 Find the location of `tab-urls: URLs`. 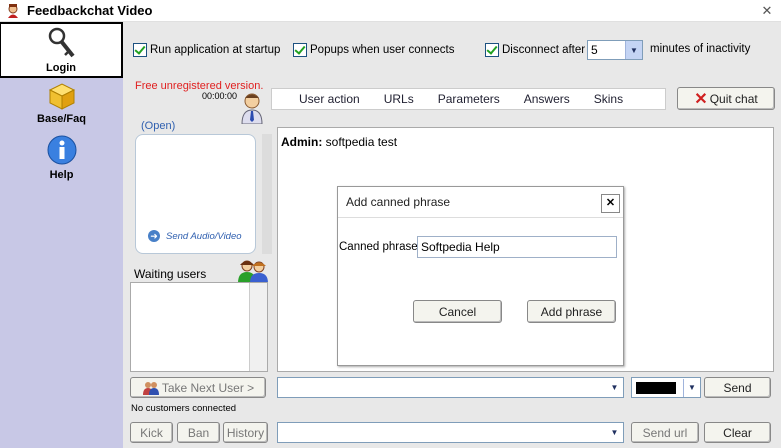

tab-urls: URLs is located at coordinates (399, 99).